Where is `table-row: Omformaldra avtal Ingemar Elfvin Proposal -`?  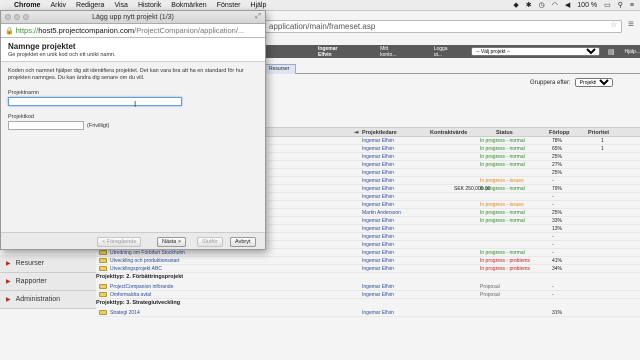 table-row: Omformaldra avtal Ingemar Elfvin Proposal - is located at coordinates (368, 295).